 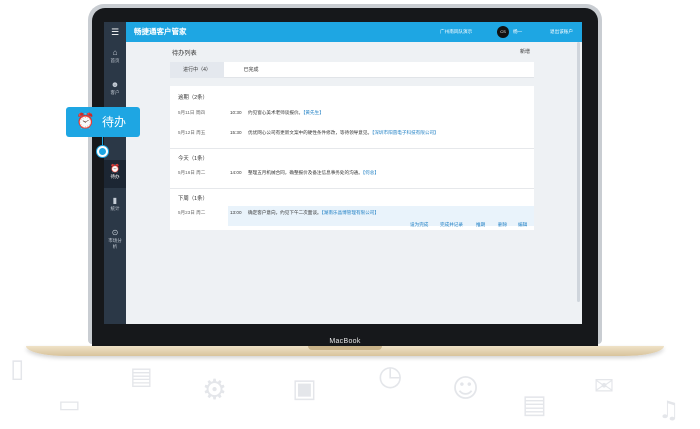 I want to click on sidebar-item-label: 统计, so click(x=115, y=208).